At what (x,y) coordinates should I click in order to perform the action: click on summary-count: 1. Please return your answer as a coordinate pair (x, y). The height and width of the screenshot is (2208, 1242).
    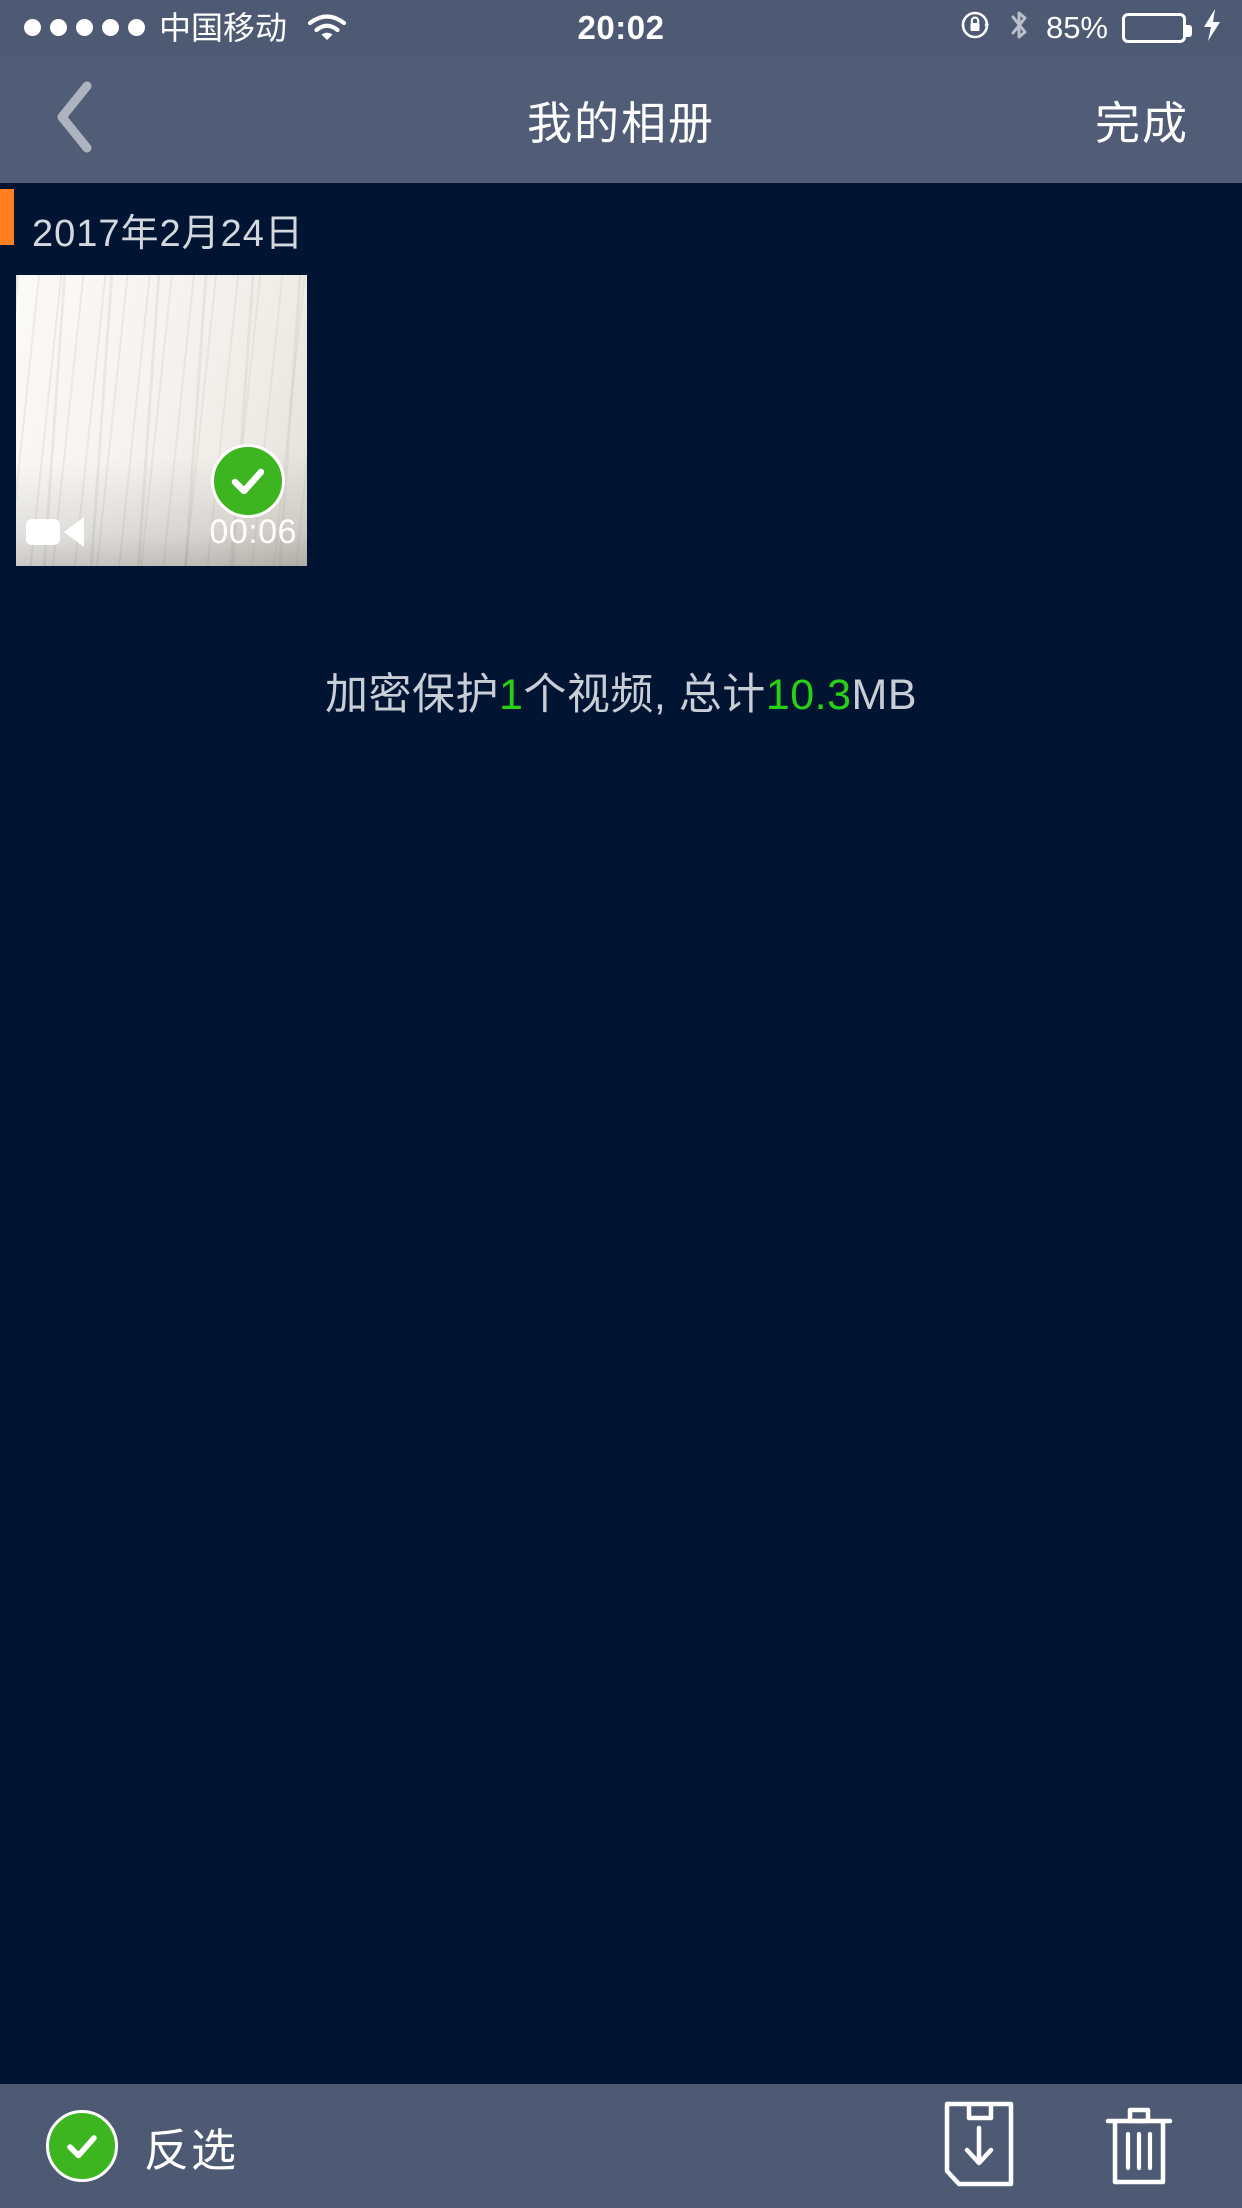
    Looking at the image, I should click on (511, 695).